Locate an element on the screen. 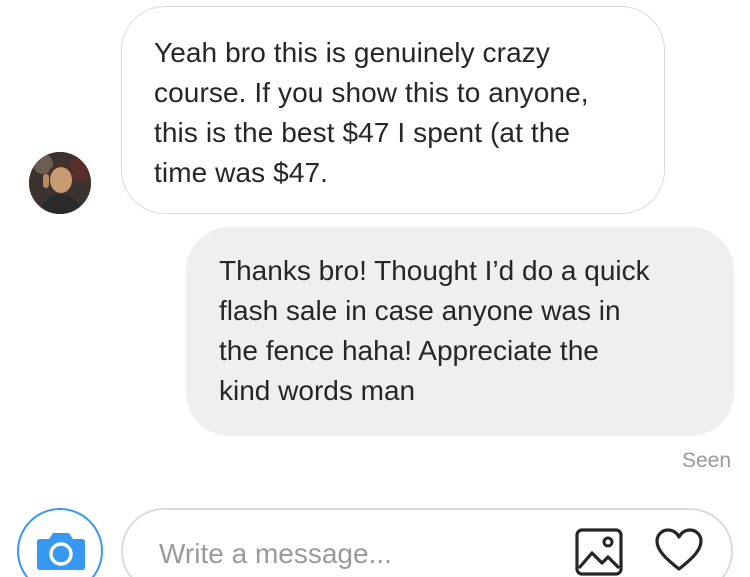 The height and width of the screenshot is (577, 750). camera-button is located at coordinates (60, 542).